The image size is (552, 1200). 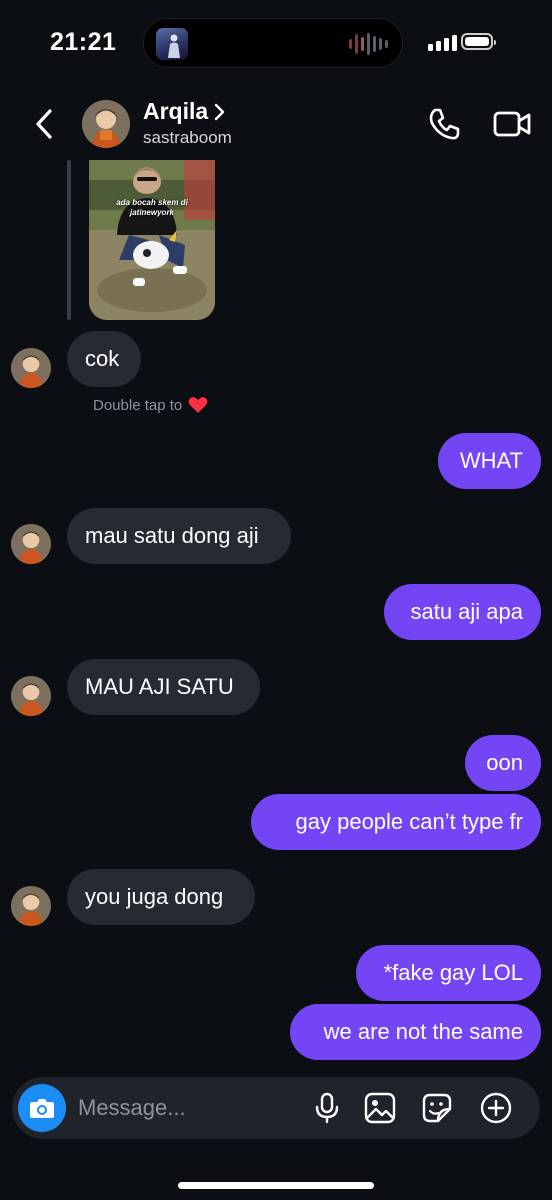 I want to click on double-tap-hint-text: Double tap to, so click(x=138, y=405).